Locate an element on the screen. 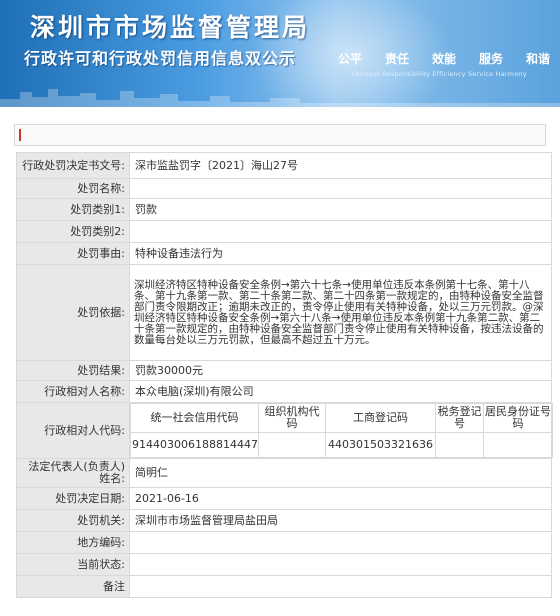 The image size is (560, 616). penalty-name-value is located at coordinates (340, 188).